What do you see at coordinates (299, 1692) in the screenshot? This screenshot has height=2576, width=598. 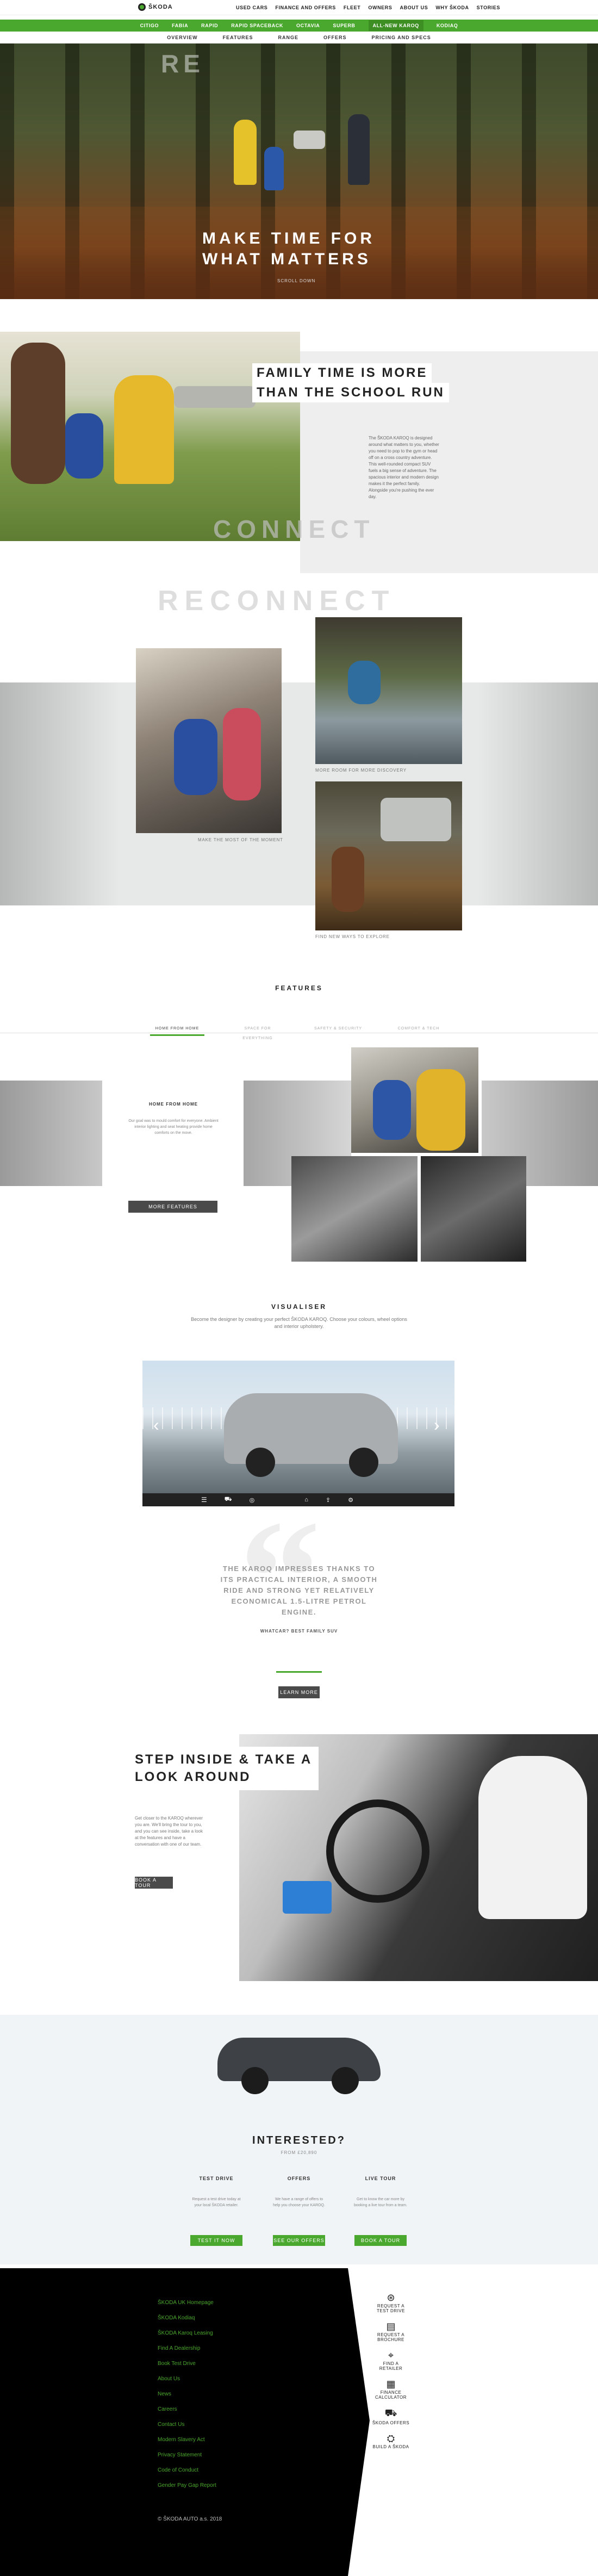 I see `learn-more-button: LEARN MORE` at bounding box center [299, 1692].